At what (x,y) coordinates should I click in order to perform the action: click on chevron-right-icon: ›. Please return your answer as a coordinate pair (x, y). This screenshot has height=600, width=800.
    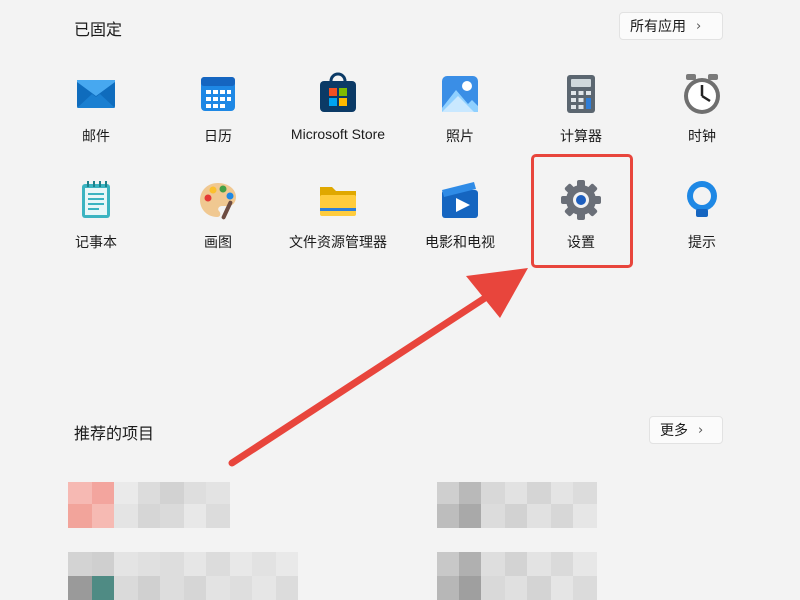
    Looking at the image, I should click on (701, 430).